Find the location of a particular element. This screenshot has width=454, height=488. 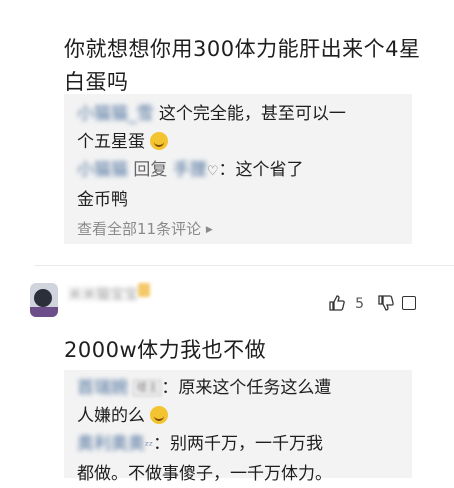

heart-icon: ♡ is located at coordinates (212, 171).